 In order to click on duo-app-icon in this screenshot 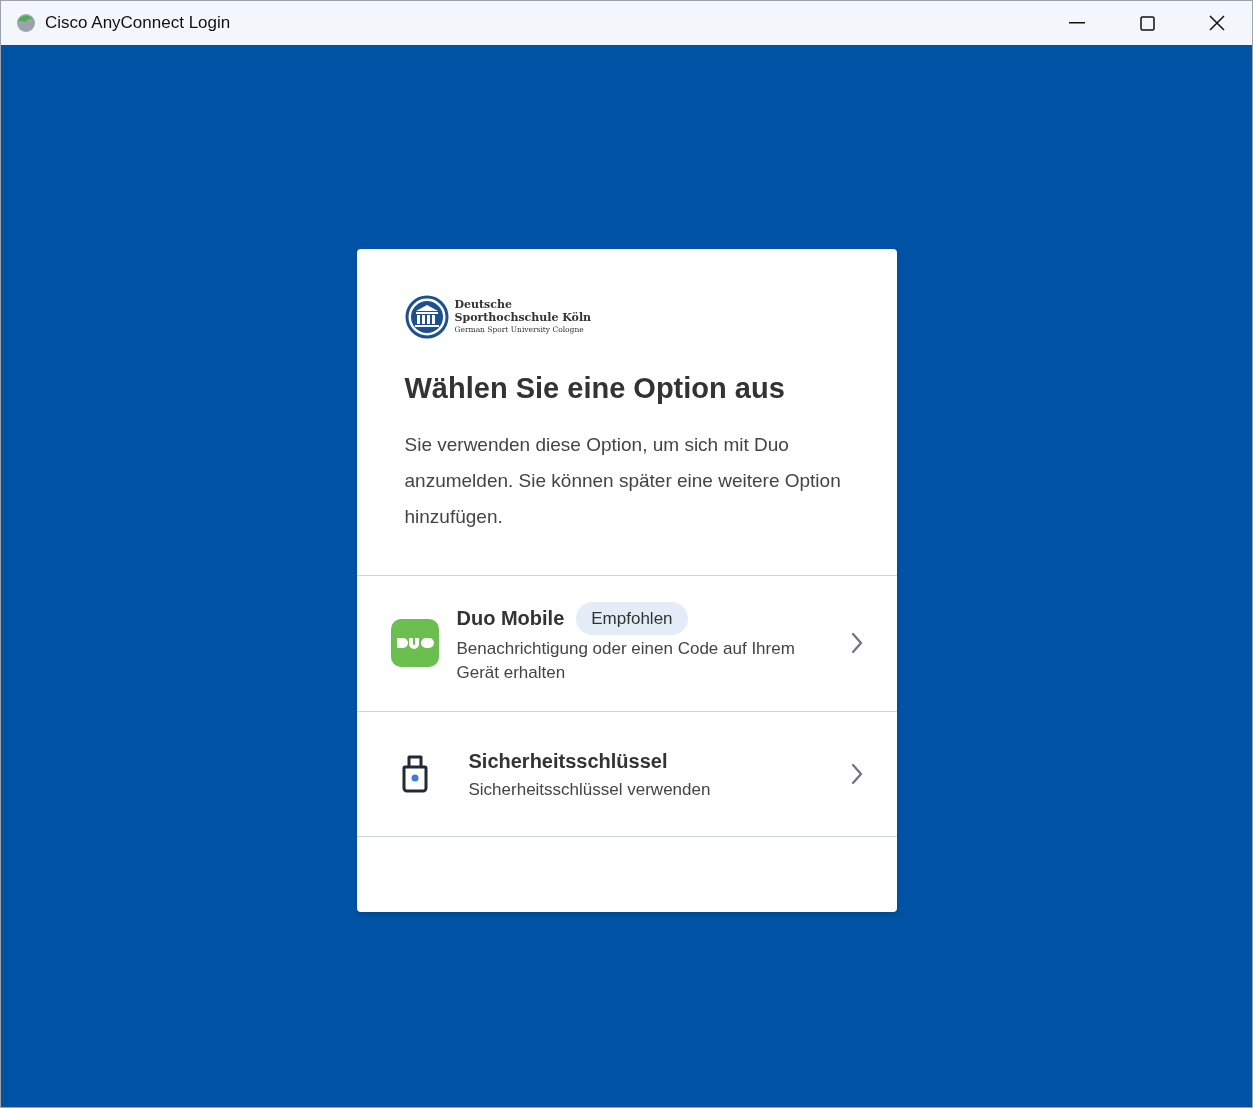, I will do `click(414, 643)`.